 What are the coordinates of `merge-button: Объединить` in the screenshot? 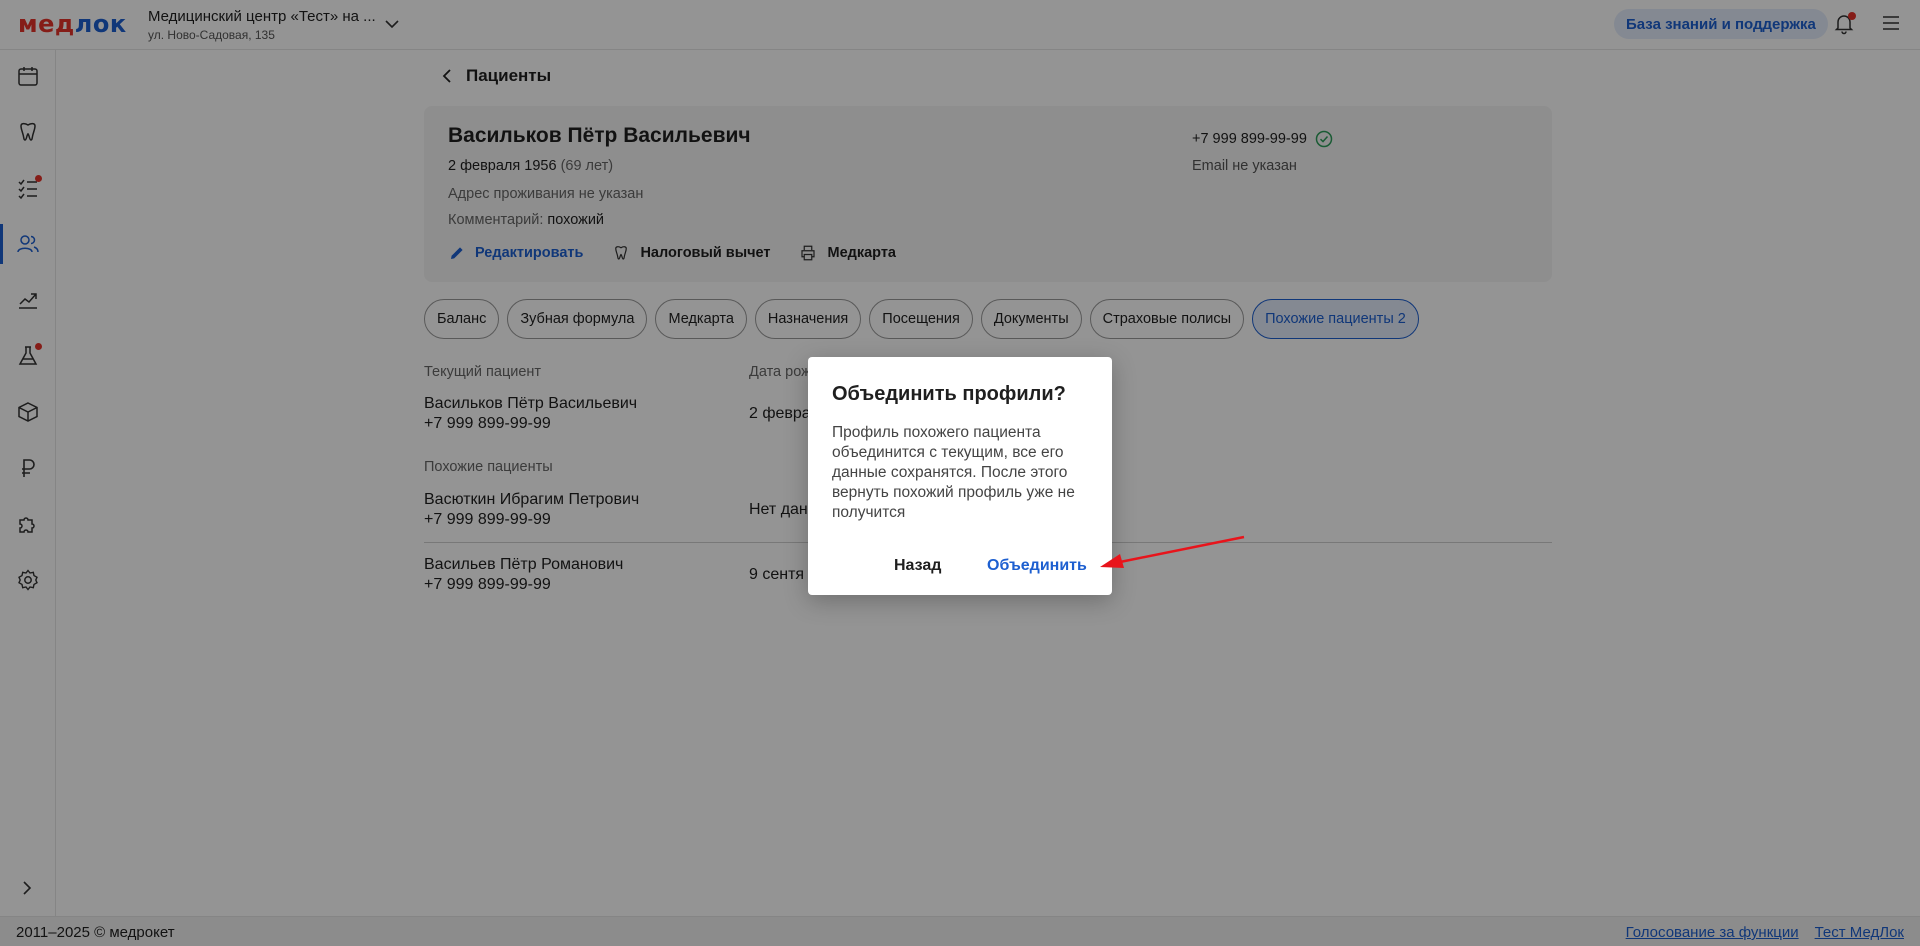 It's located at (1037, 566).